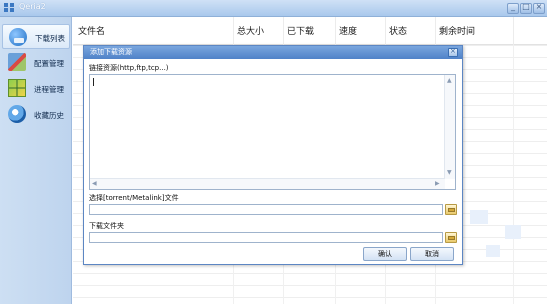  I want to click on column-header-remaining-time: 剩余时间, so click(457, 30).